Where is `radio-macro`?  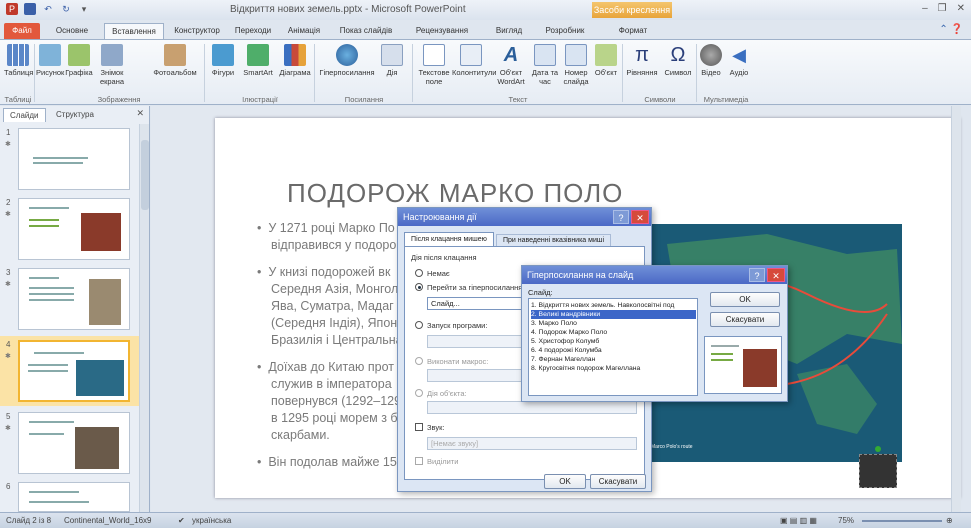 radio-macro is located at coordinates (419, 361).